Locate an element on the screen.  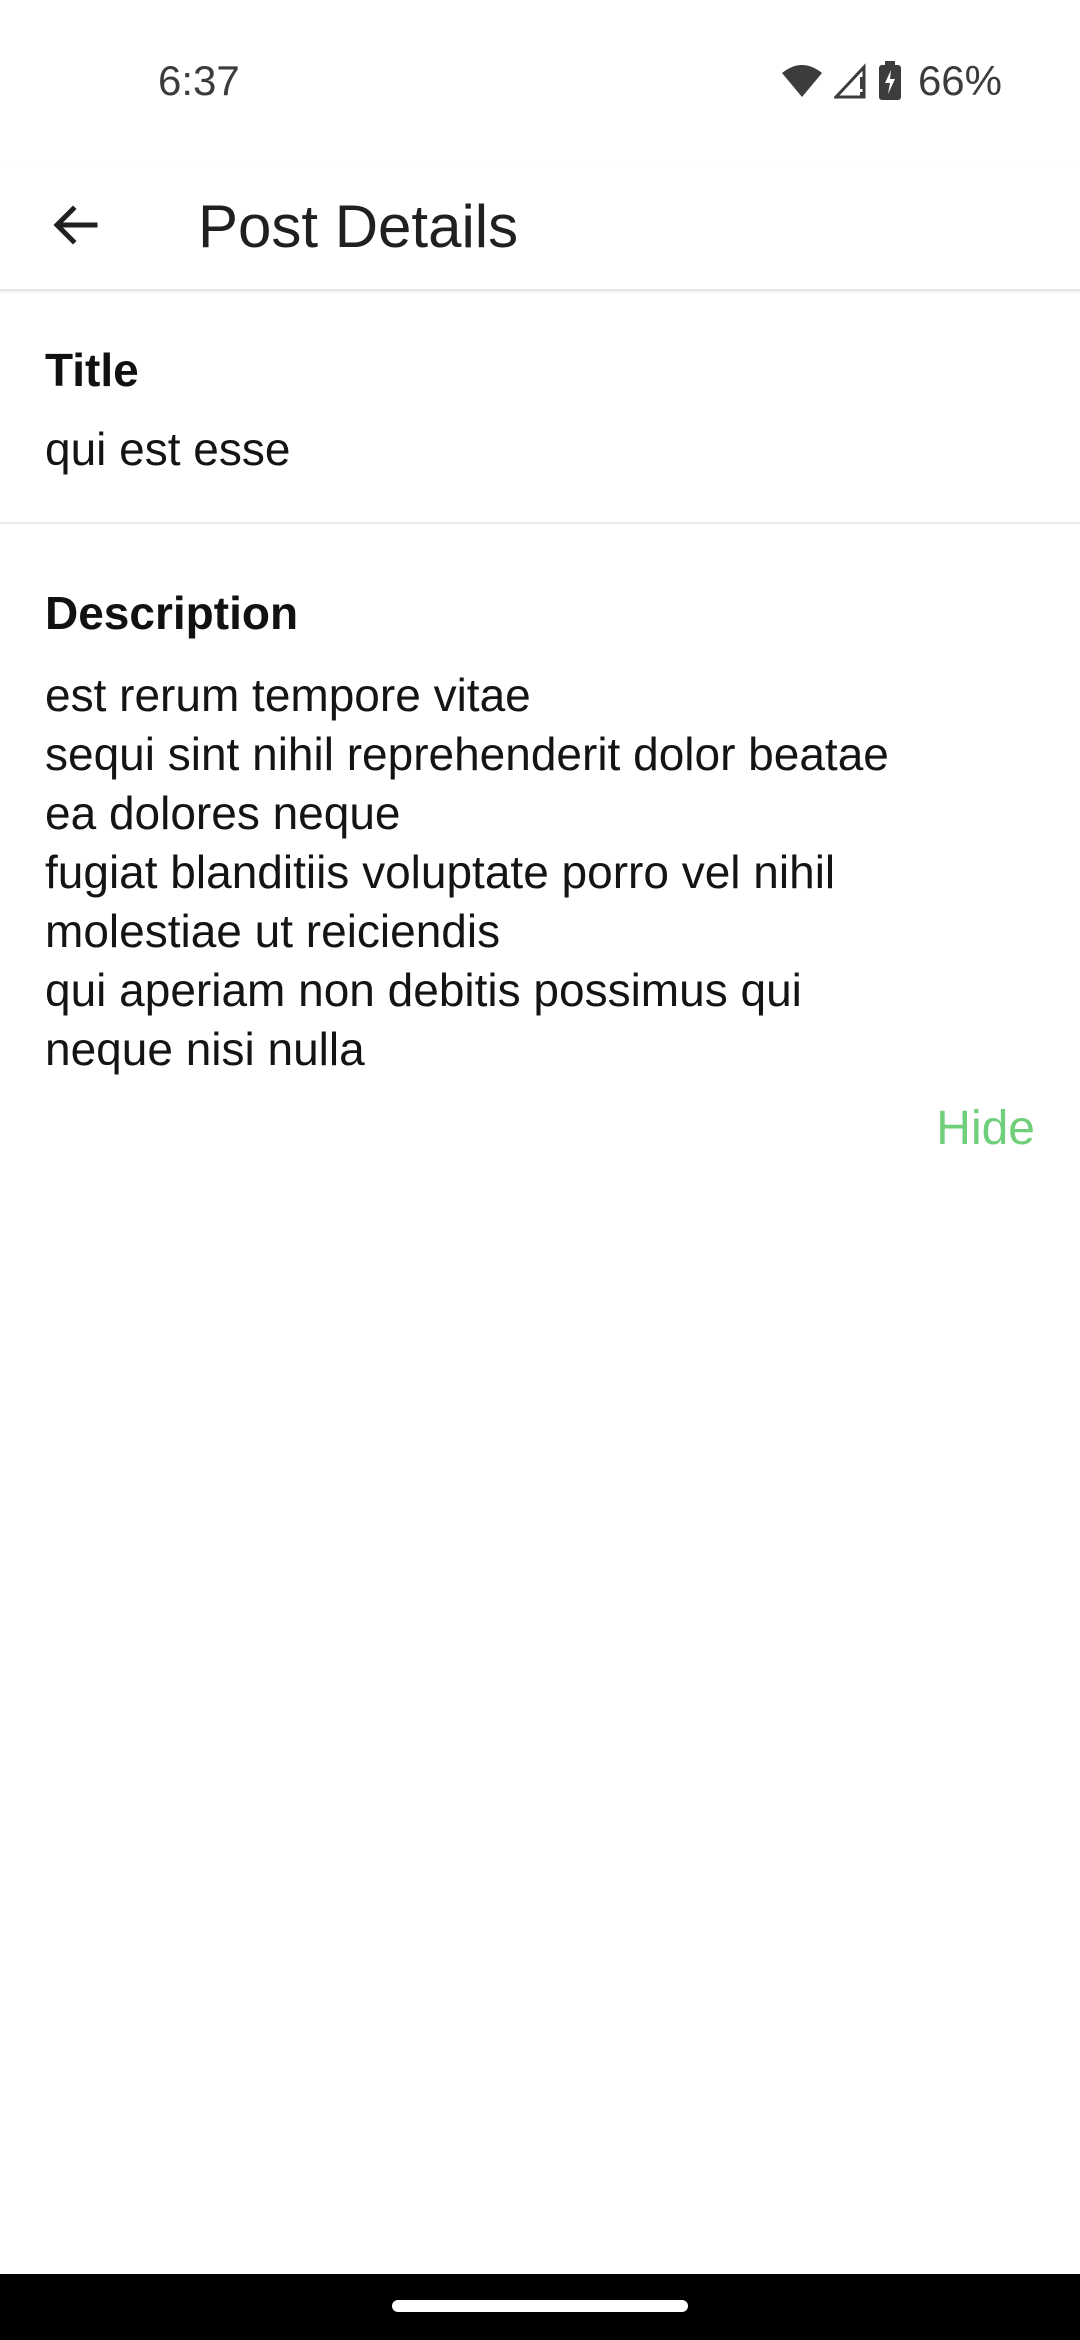
status-time: 6:37 is located at coordinates (199, 80).